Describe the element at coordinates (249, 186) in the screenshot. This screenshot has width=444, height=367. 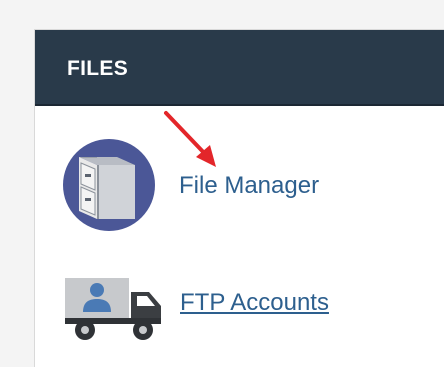
I see `file-manager-label: File Manager` at that location.